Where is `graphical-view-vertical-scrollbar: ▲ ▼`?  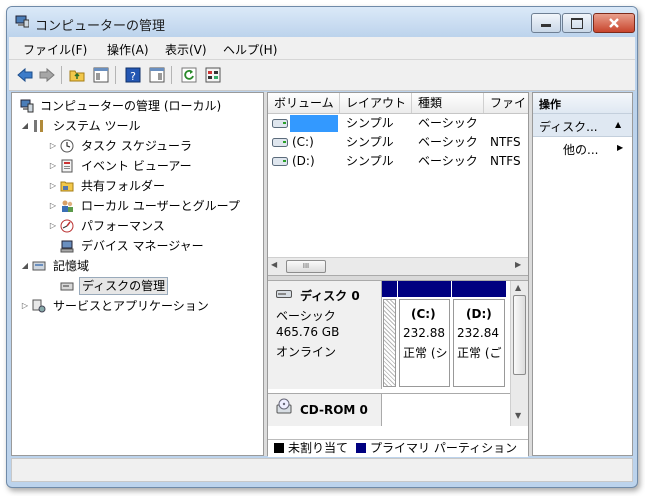 graphical-view-vertical-scrollbar: ▲ ▼ is located at coordinates (519, 353).